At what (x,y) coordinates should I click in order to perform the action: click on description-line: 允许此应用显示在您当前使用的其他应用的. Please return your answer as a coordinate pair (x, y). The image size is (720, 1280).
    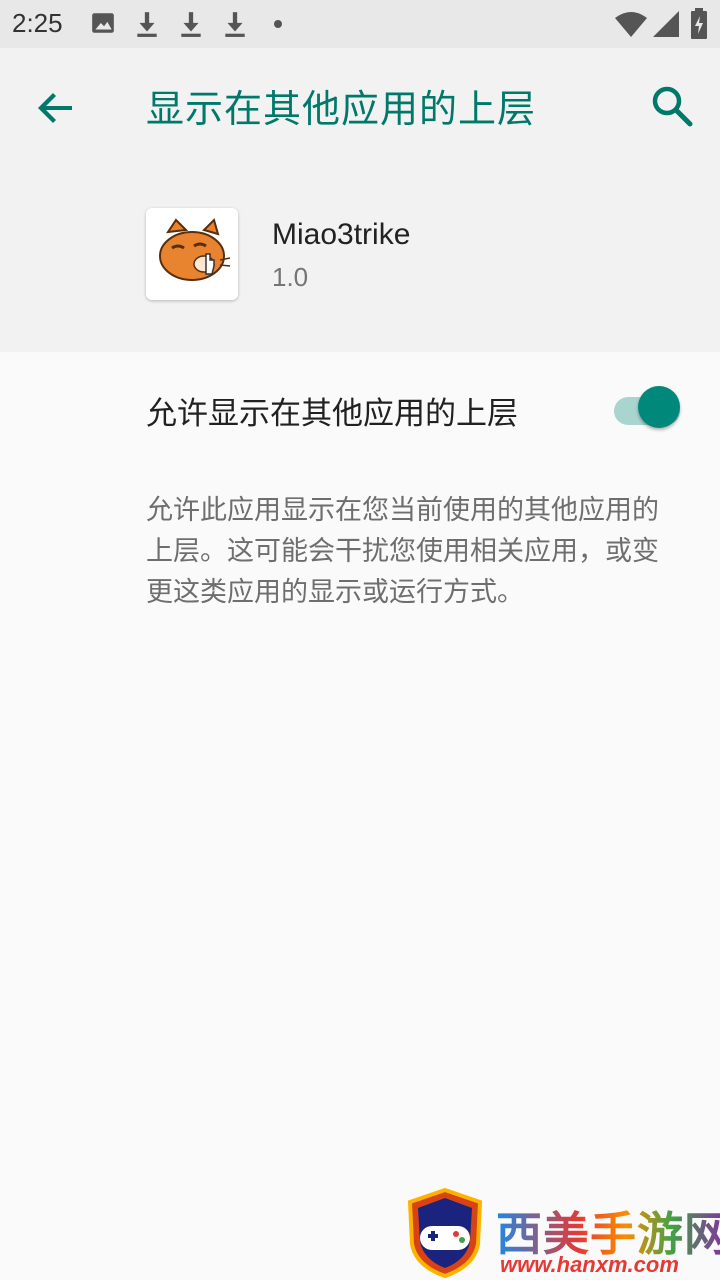
    Looking at the image, I should click on (402, 510).